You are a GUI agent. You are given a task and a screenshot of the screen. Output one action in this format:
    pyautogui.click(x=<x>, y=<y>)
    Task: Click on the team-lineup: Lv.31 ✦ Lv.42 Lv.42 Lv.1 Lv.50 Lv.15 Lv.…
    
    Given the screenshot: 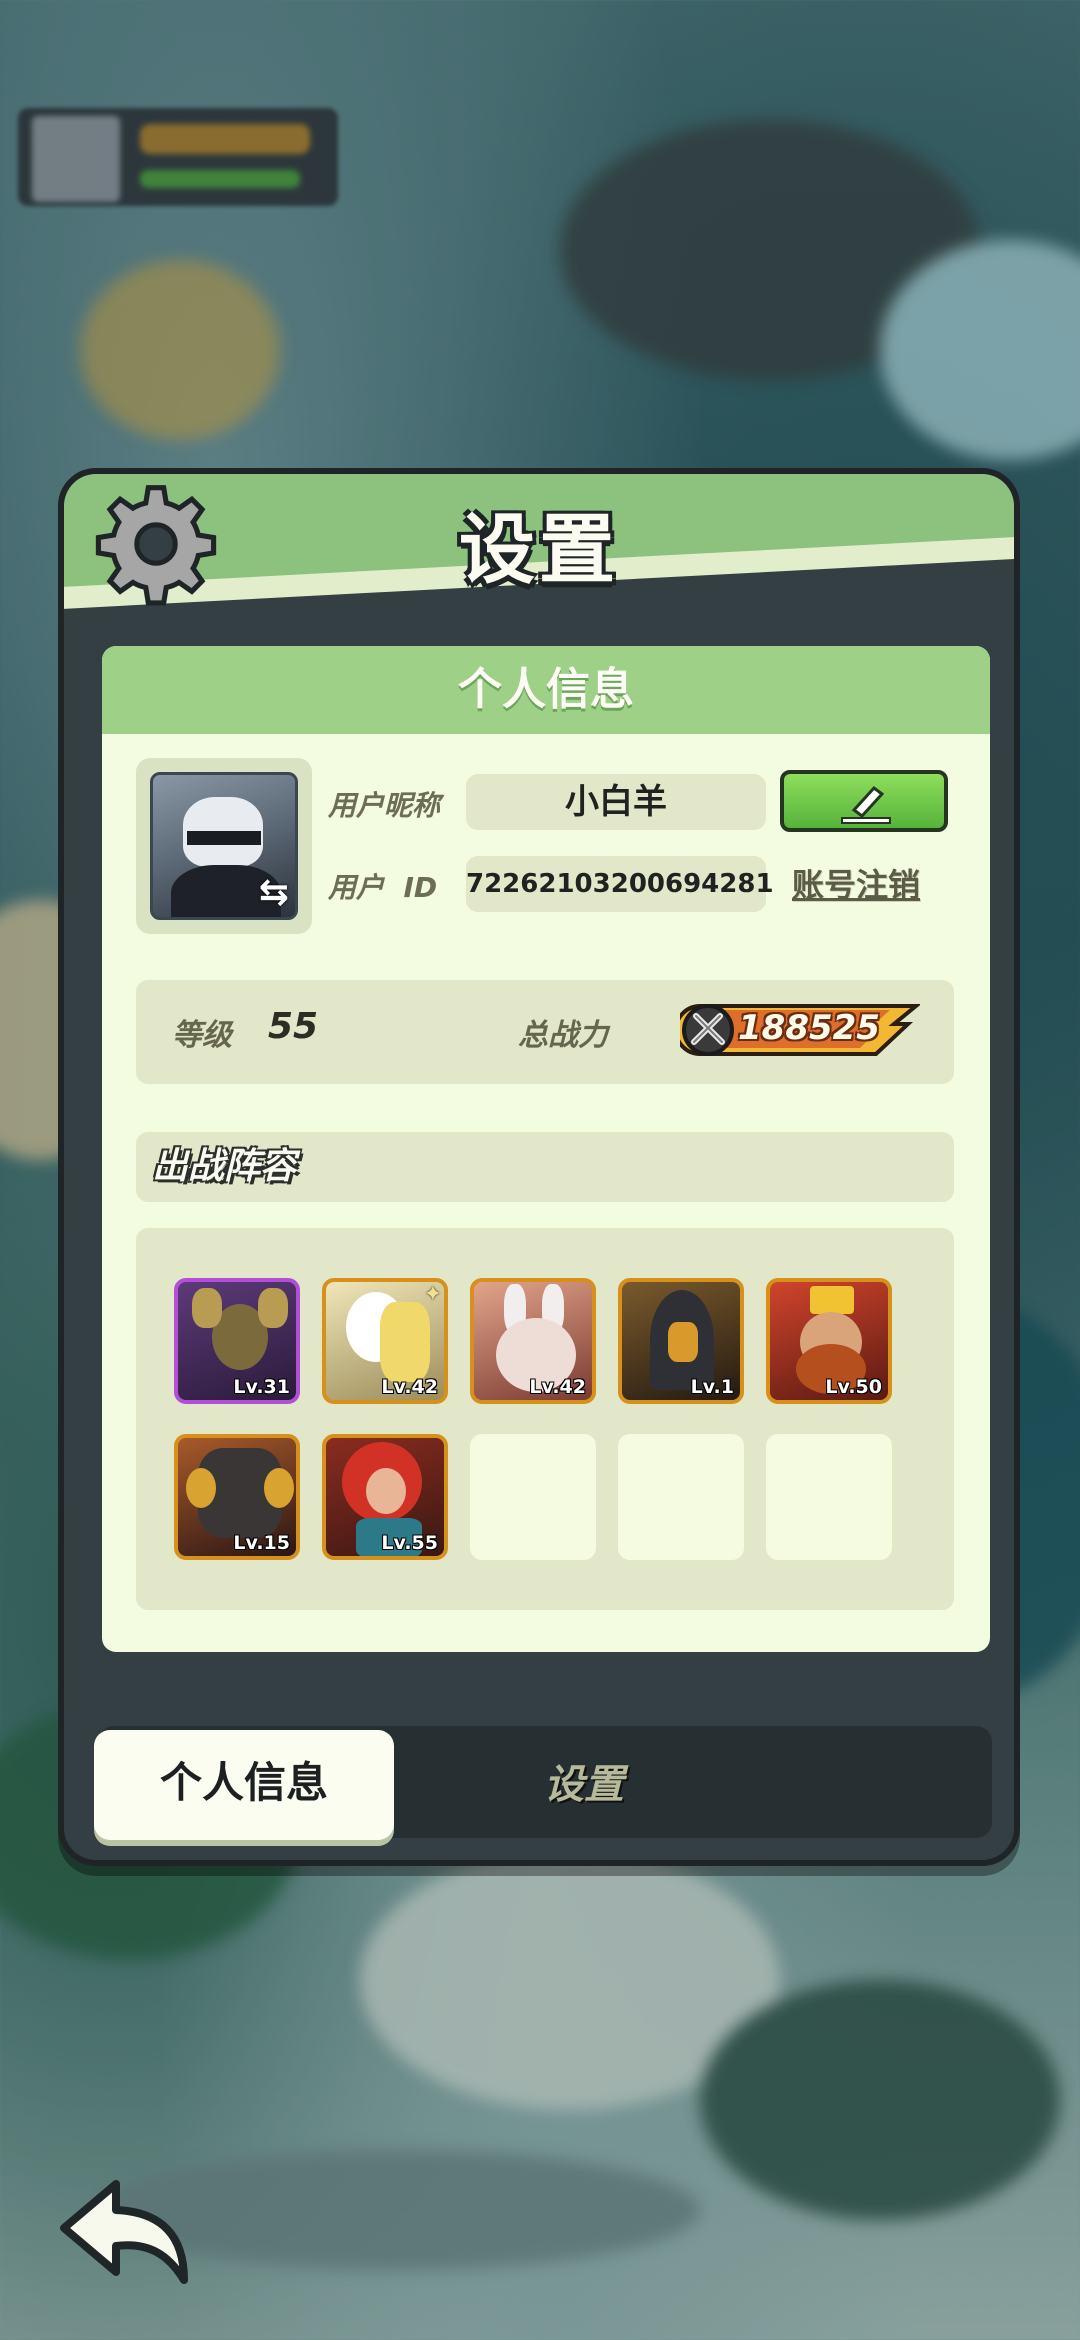 What is the action you would take?
    pyautogui.click(x=545, y=1419)
    